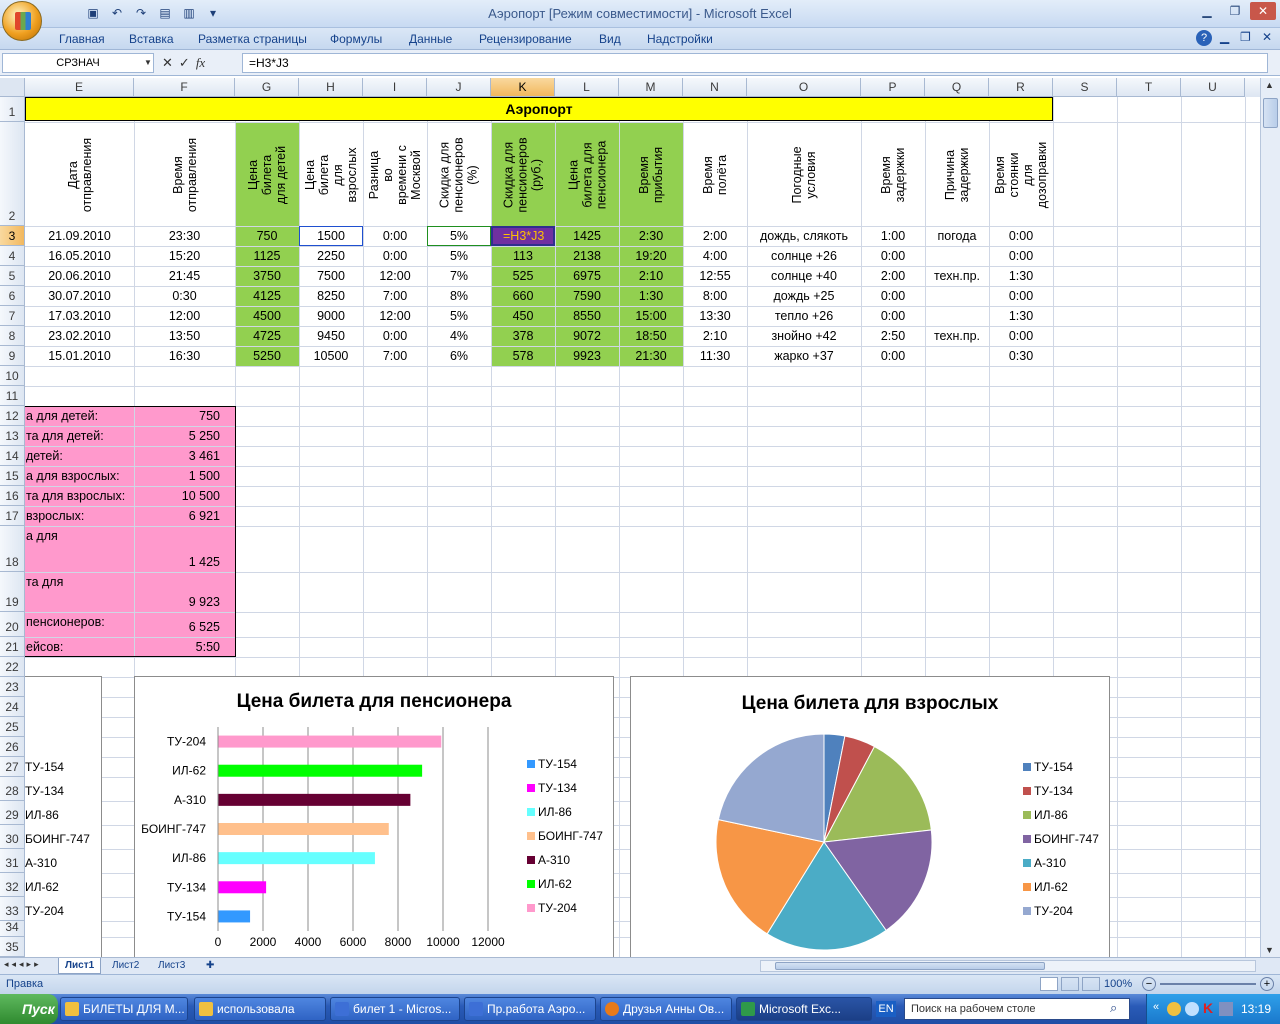 The width and height of the screenshot is (1280, 1024). What do you see at coordinates (651, 316) in the screenshot?
I see `table-cell: 15:00` at bounding box center [651, 316].